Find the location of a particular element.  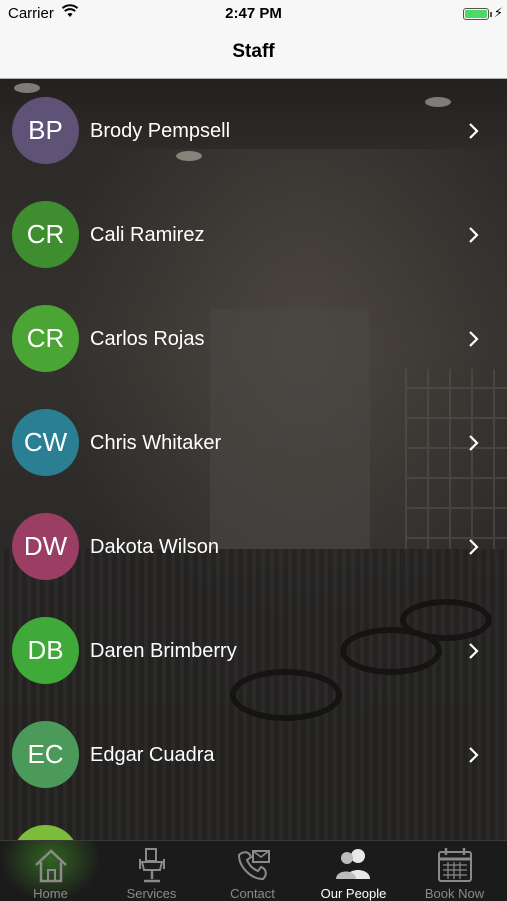

tab-our-people: Our People is located at coordinates (353, 871).